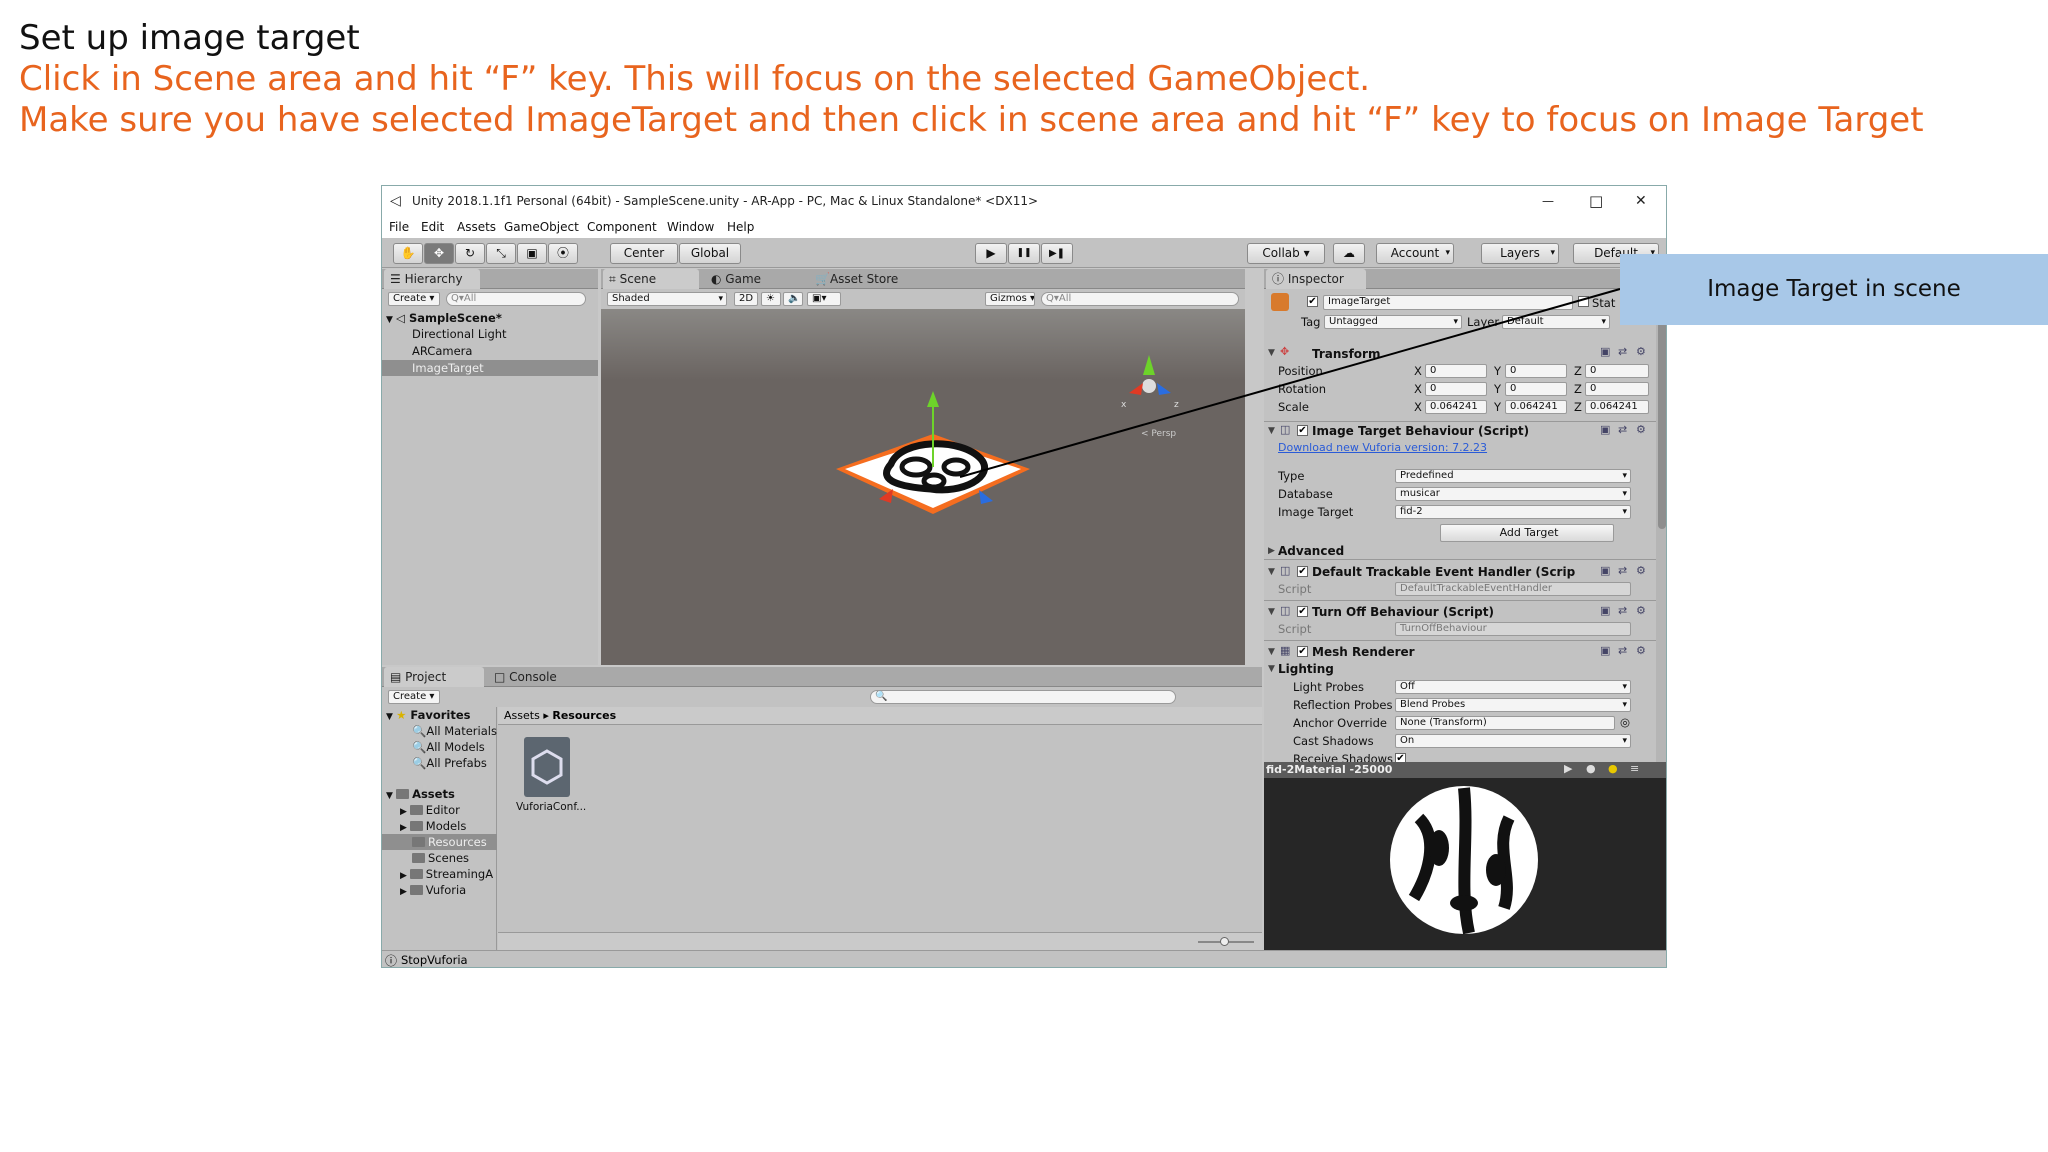 The width and height of the screenshot is (2048, 1152). I want to click on audio-toggle-icon: 🔈, so click(793, 299).